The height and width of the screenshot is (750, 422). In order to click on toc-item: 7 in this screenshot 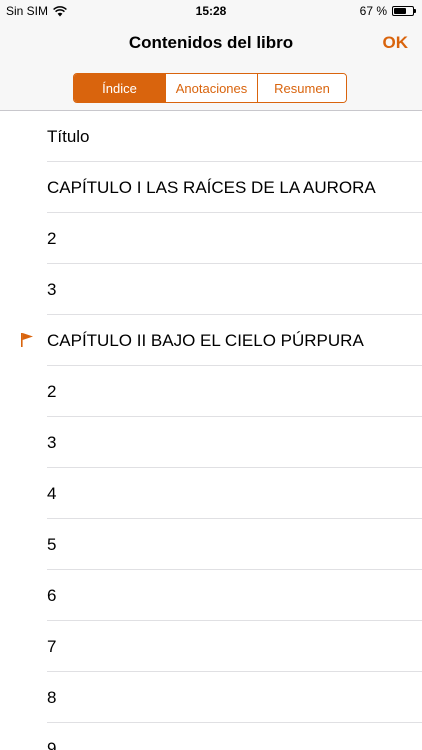, I will do `click(211, 646)`.